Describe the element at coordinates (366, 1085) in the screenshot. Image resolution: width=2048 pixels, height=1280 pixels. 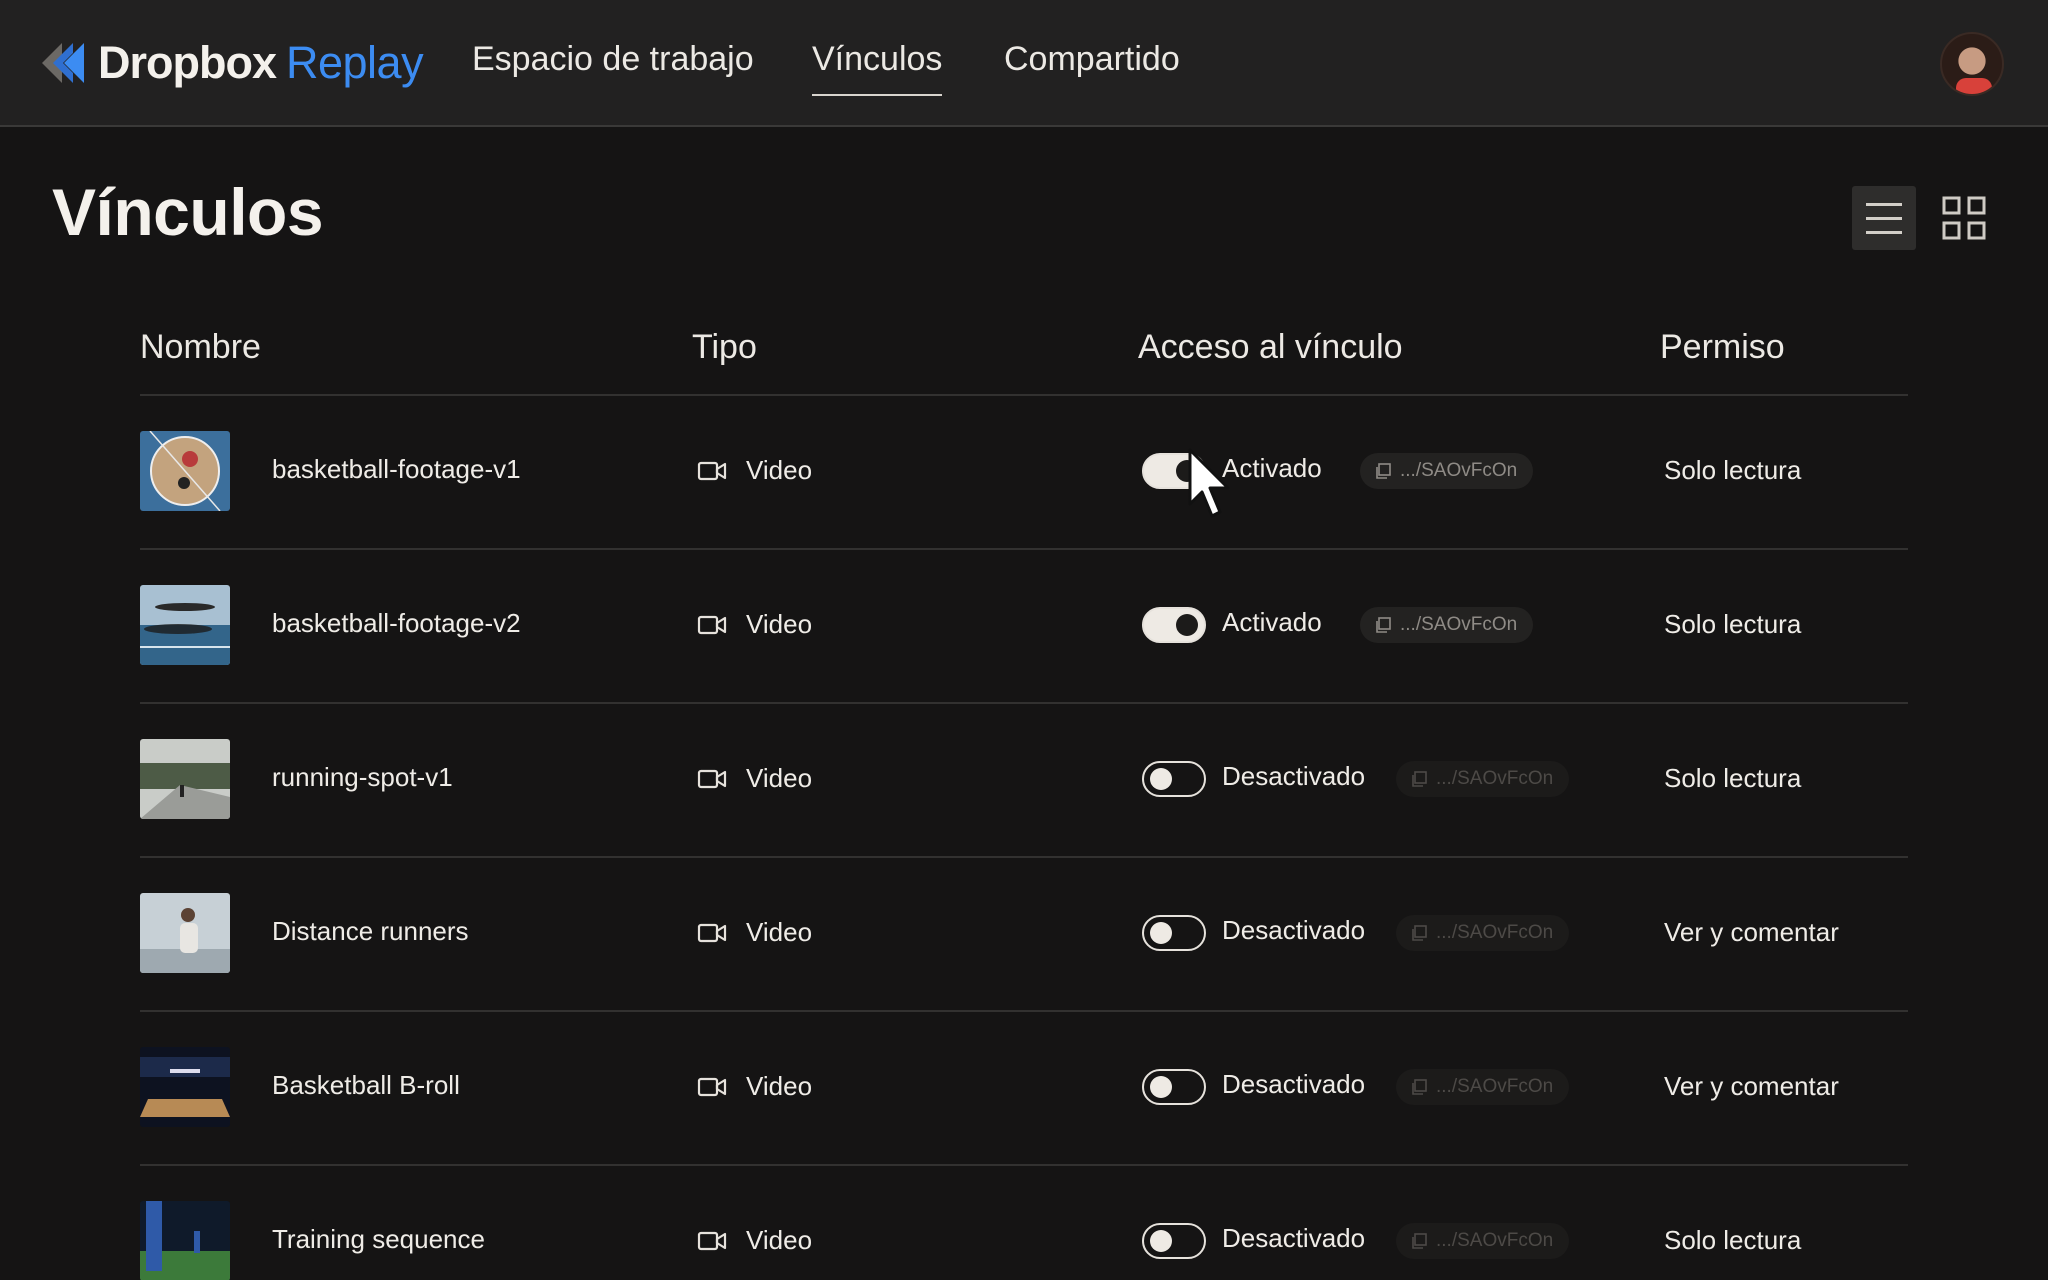
I see `file-name: Basketball B-roll` at that location.